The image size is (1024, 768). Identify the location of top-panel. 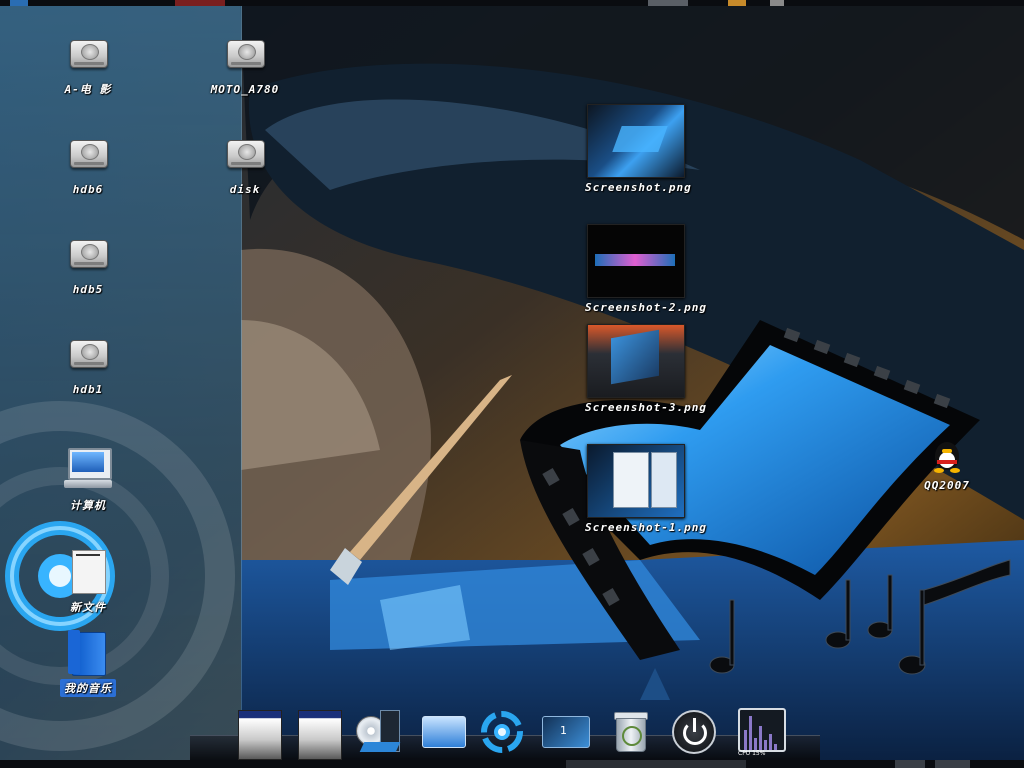
(512, 3).